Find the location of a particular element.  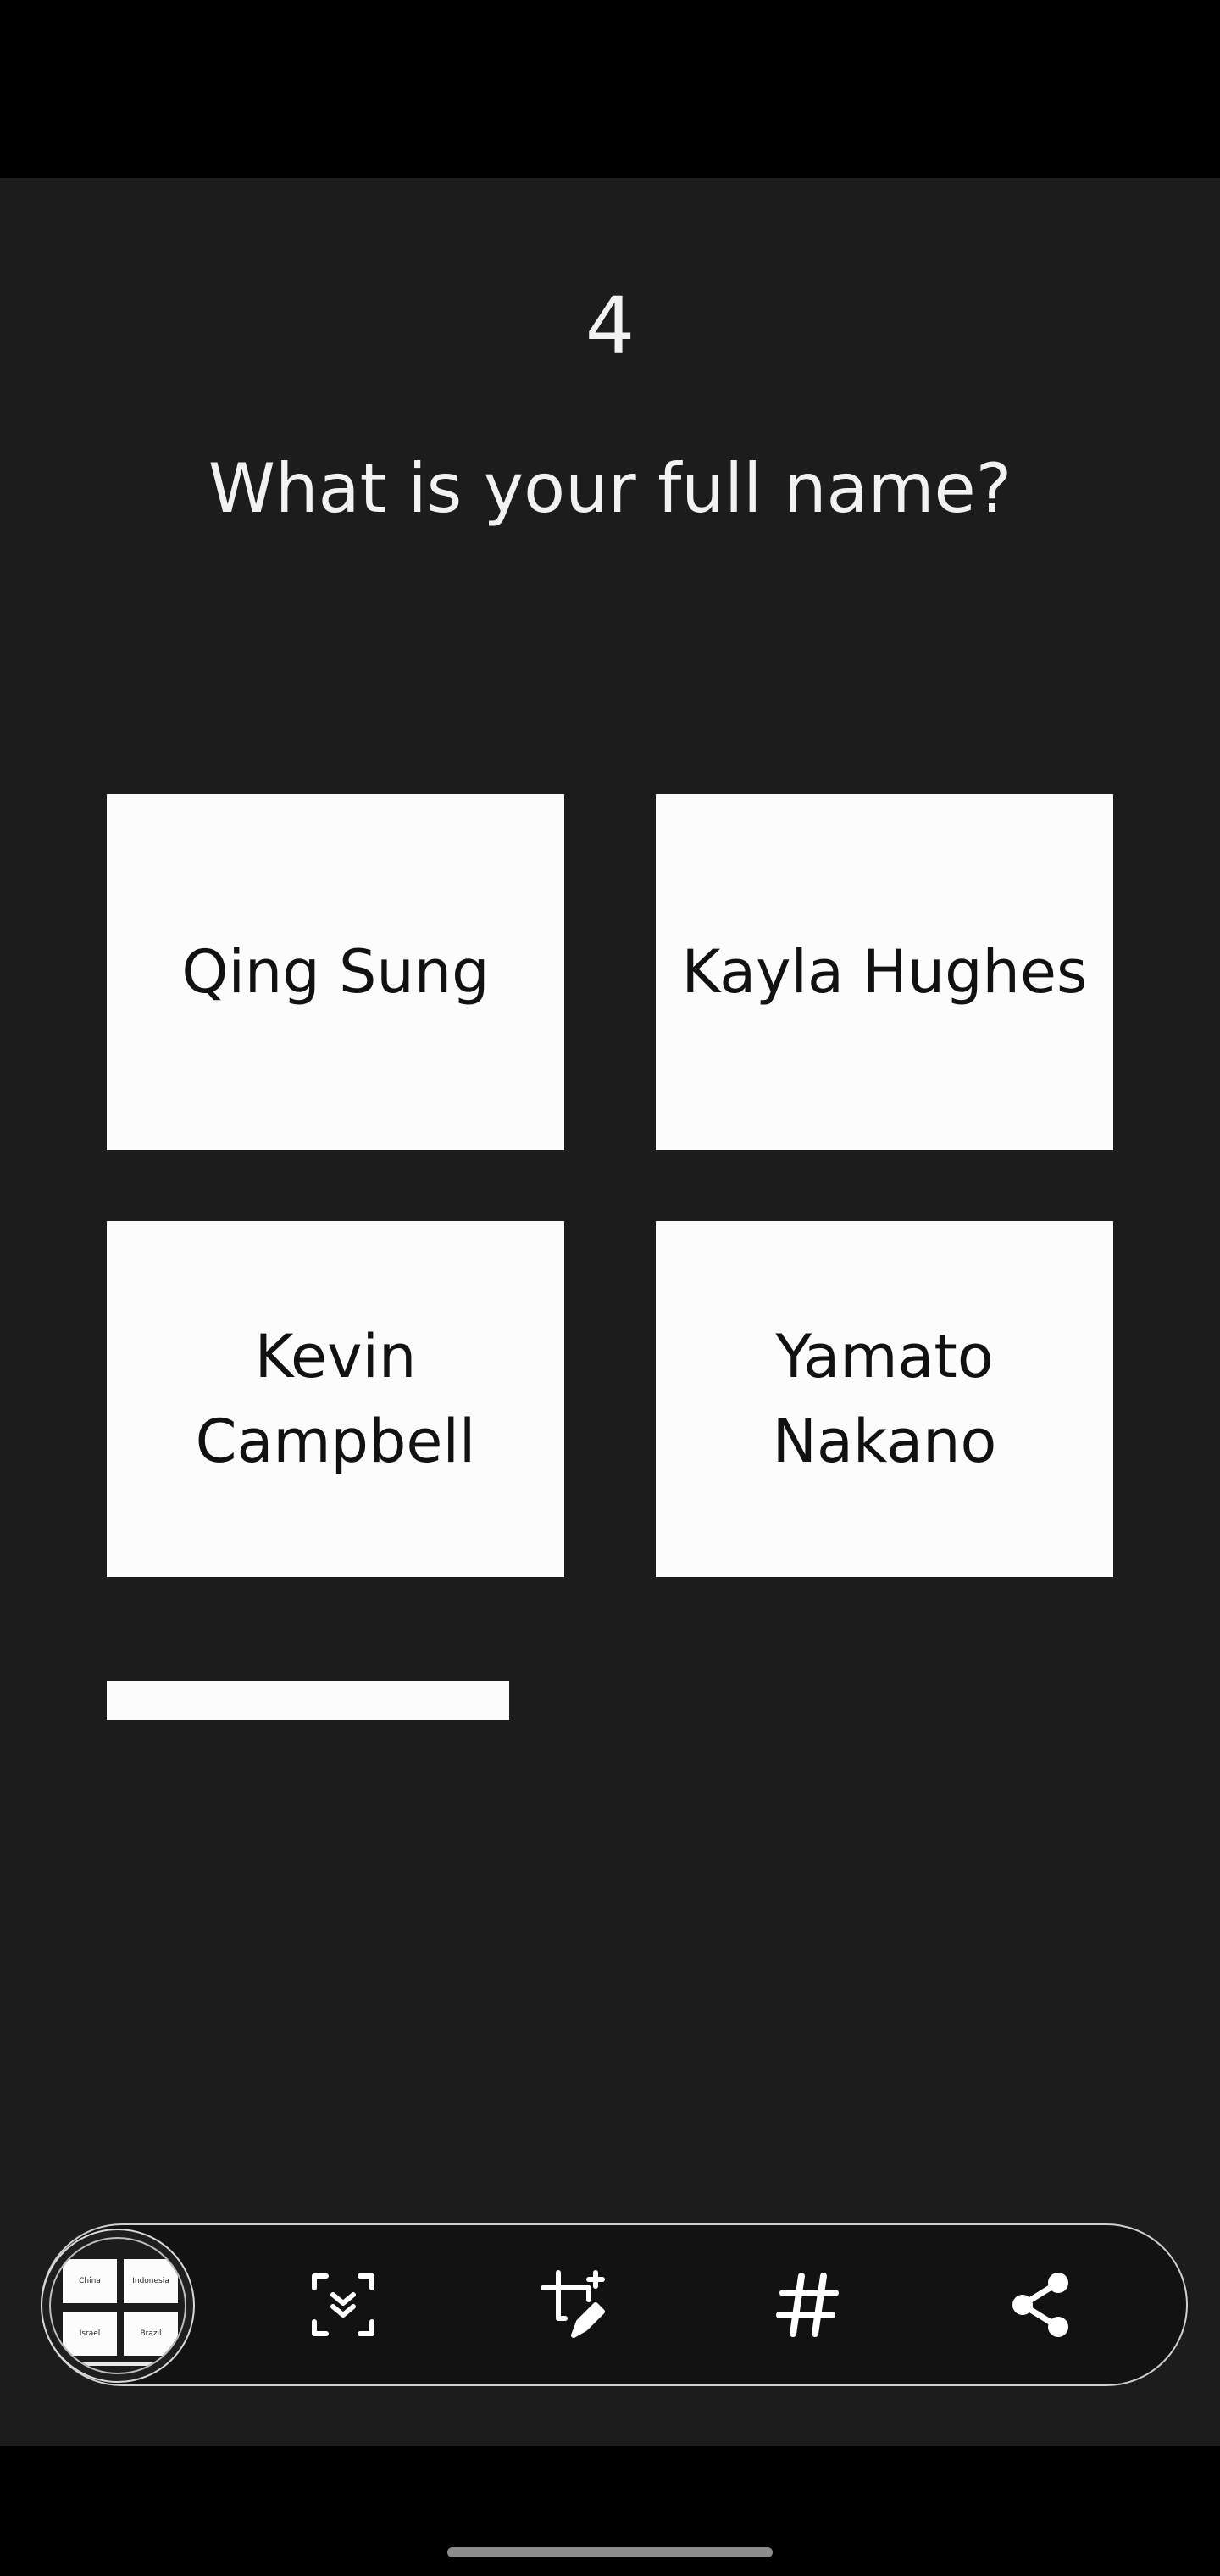

answer-option-3: Kevin Campbell is located at coordinates (335, 1399).